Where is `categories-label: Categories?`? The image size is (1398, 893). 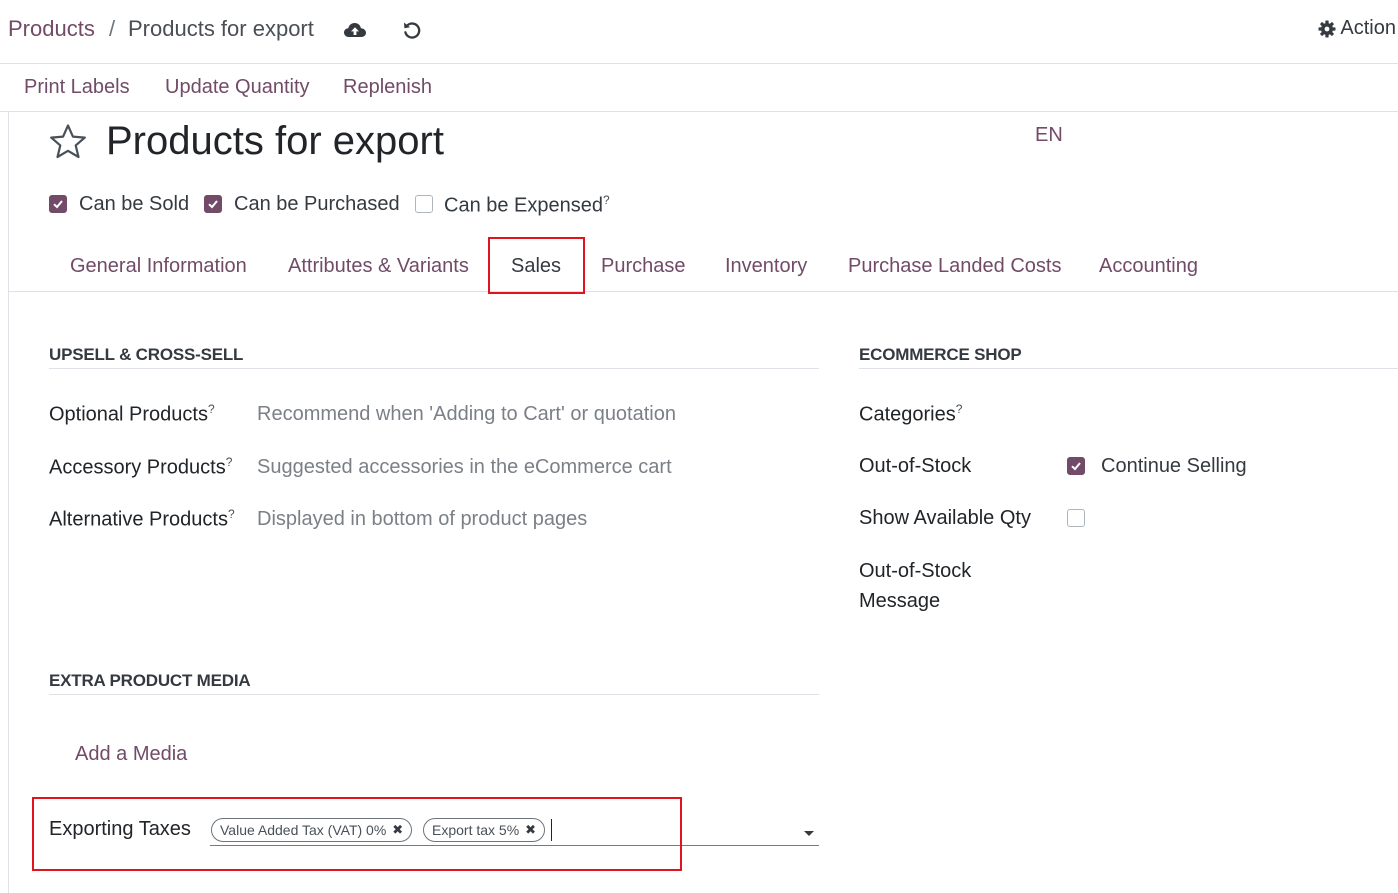
categories-label: Categories? is located at coordinates (911, 414).